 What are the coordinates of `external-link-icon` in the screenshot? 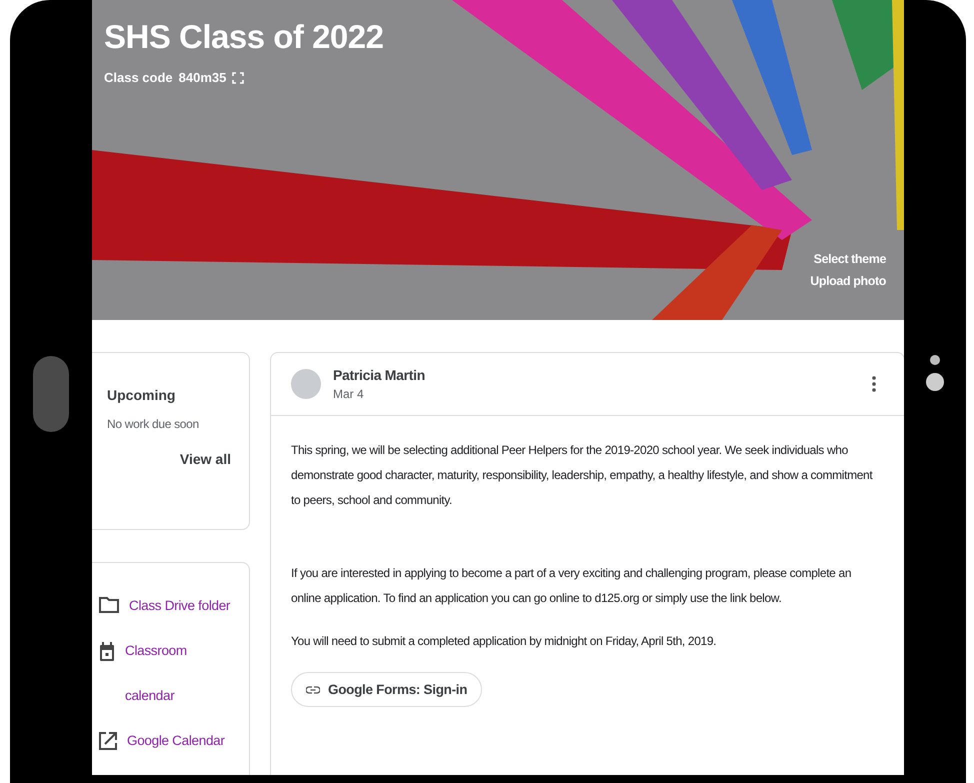 It's located at (108, 741).